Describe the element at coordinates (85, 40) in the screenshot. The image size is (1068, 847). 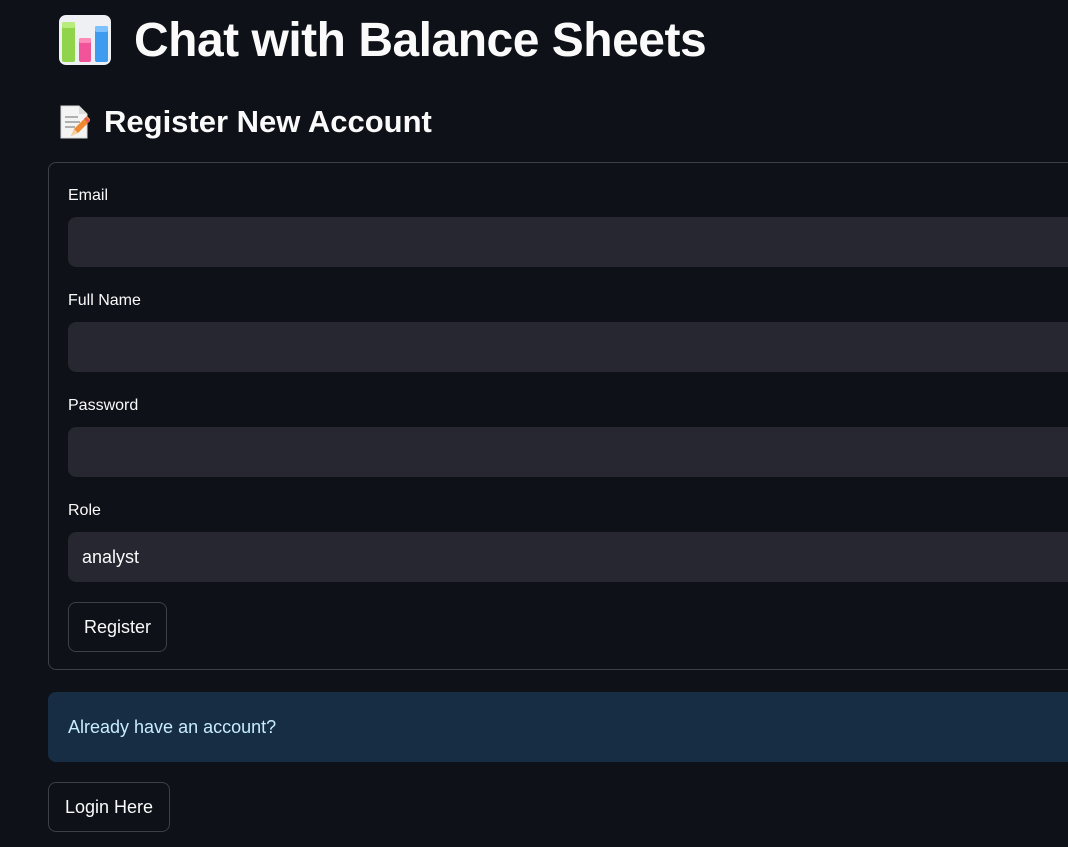
I see `bar-chart-icon` at that location.